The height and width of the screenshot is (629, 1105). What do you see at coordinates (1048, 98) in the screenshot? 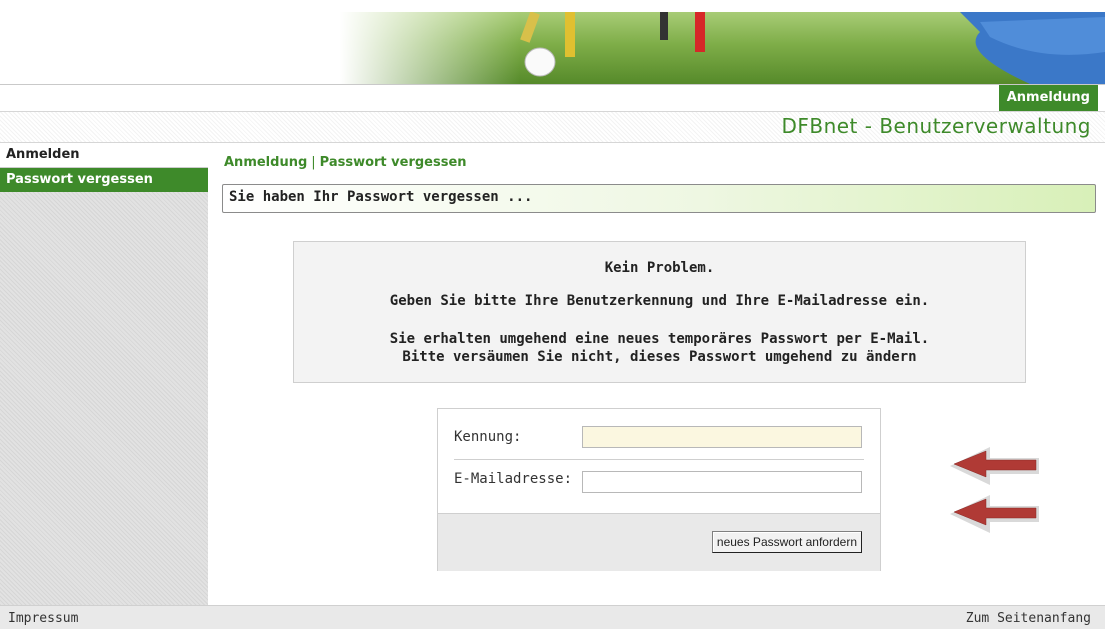
I see `tab-anmeldung: Anmeldung` at bounding box center [1048, 98].